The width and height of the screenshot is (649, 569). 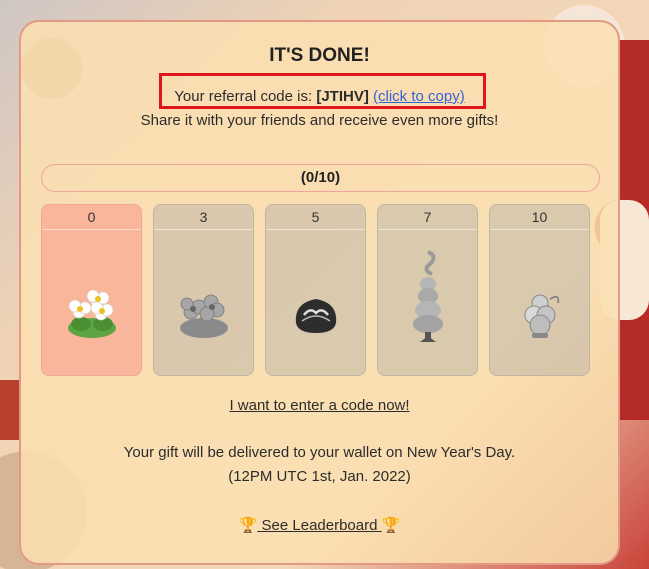 What do you see at coordinates (315, 315) in the screenshot?
I see `chocolate-truffle-icon` at bounding box center [315, 315].